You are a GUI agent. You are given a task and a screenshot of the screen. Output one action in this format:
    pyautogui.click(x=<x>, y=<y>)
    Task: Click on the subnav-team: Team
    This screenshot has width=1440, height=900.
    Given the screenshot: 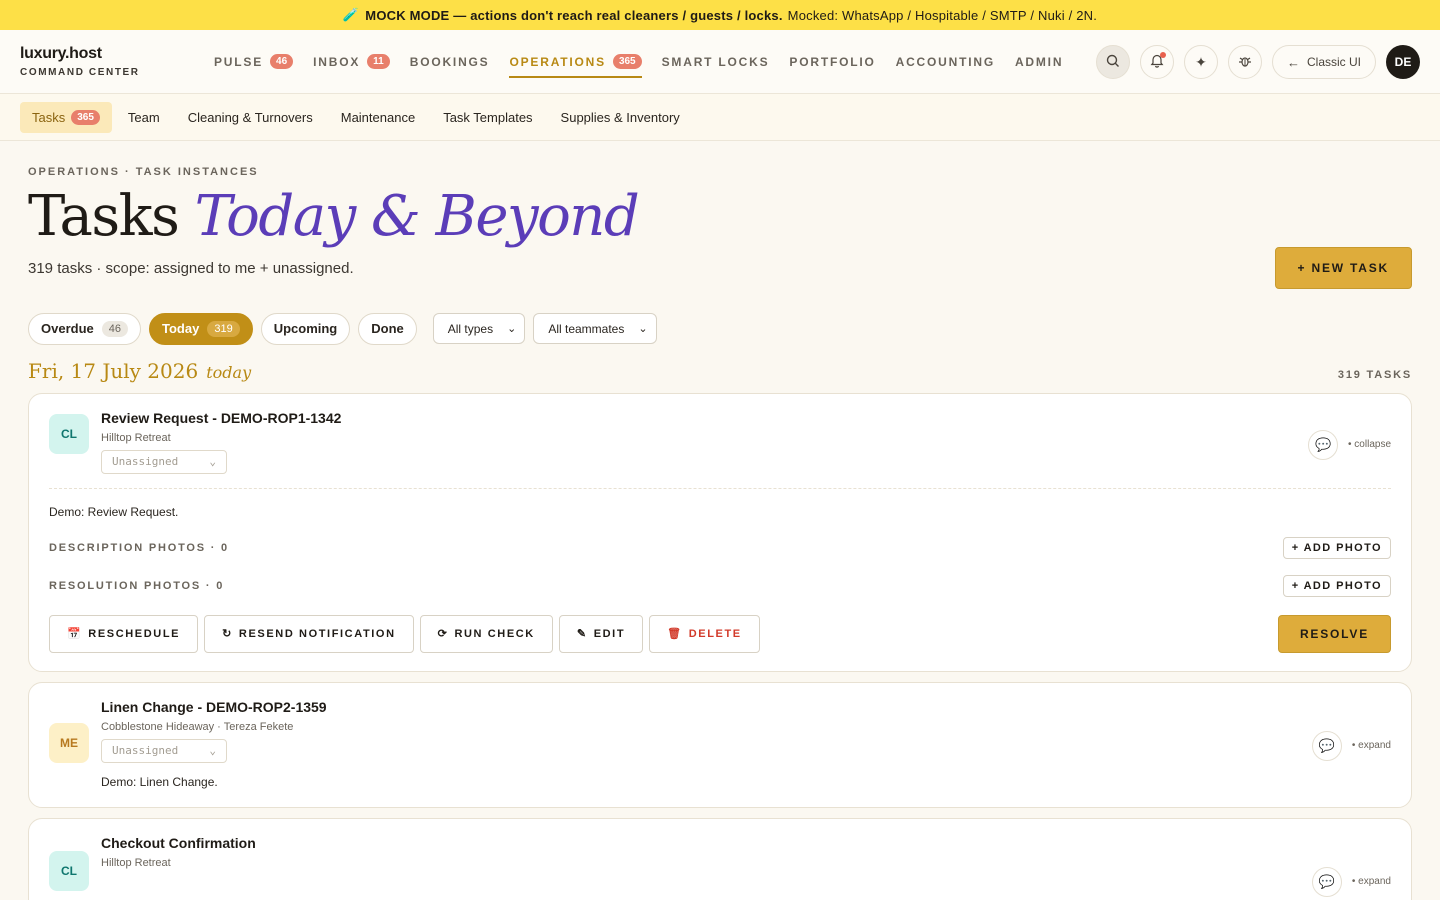 What is the action you would take?
    pyautogui.click(x=144, y=117)
    